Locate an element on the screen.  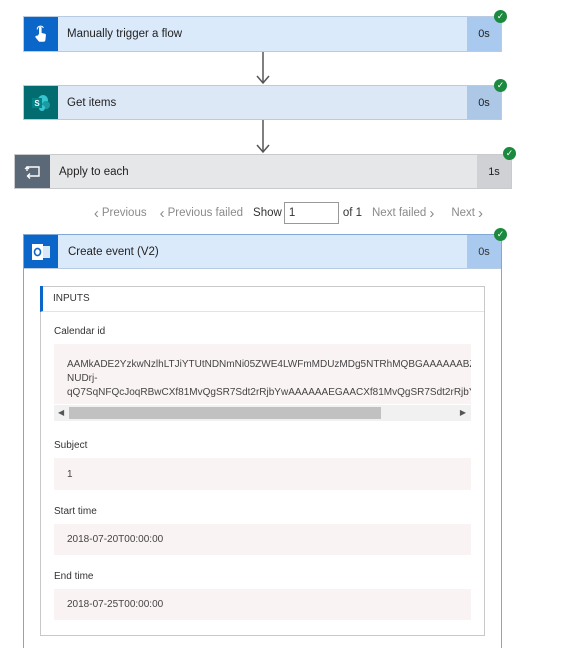
step-title: Get items is located at coordinates (92, 102).